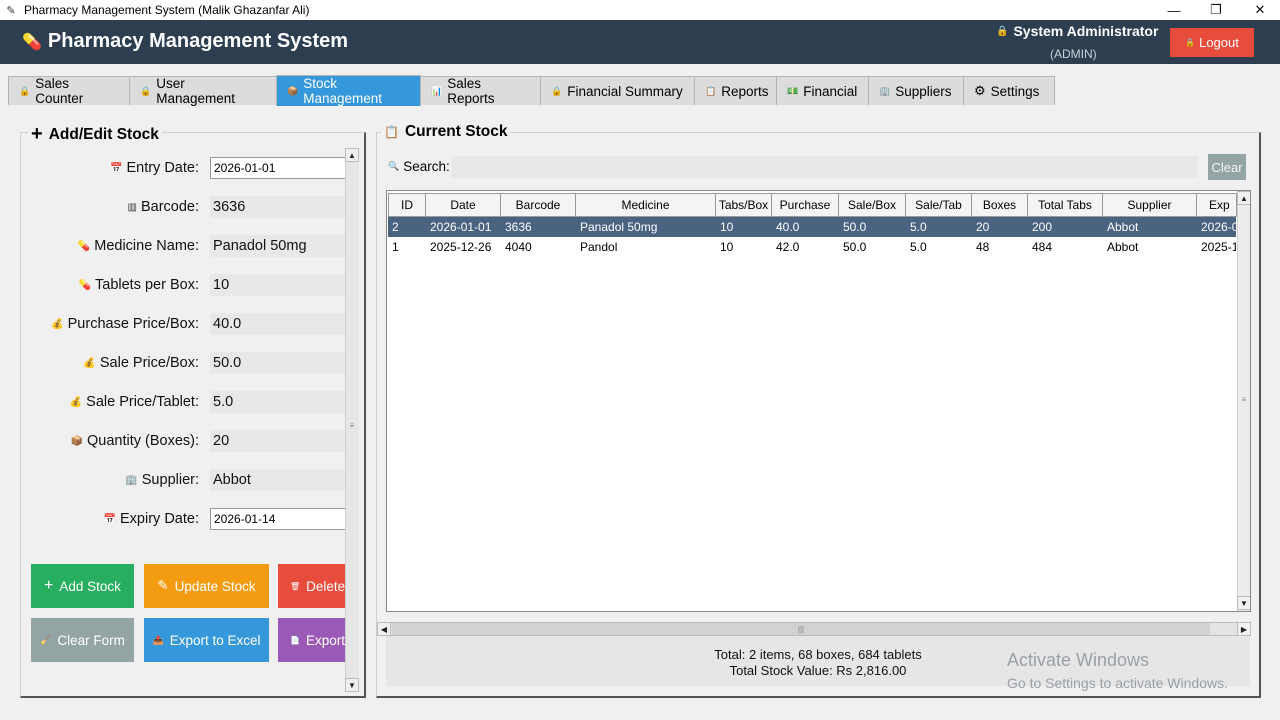 The height and width of the screenshot is (720, 1280). I want to click on tab-label: Sales Reports, so click(471, 91).